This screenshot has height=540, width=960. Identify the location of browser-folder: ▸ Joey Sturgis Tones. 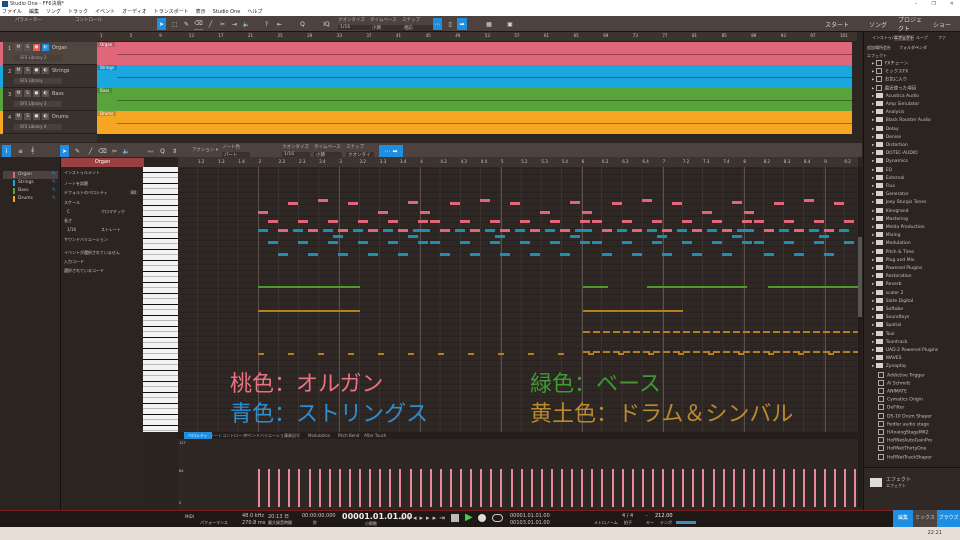
(899, 203).